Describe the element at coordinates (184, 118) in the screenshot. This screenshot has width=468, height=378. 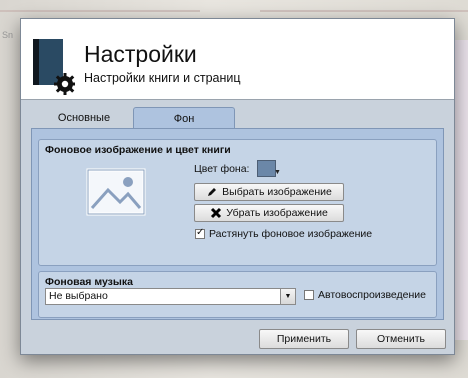
I see `tab-background: Фон` at that location.